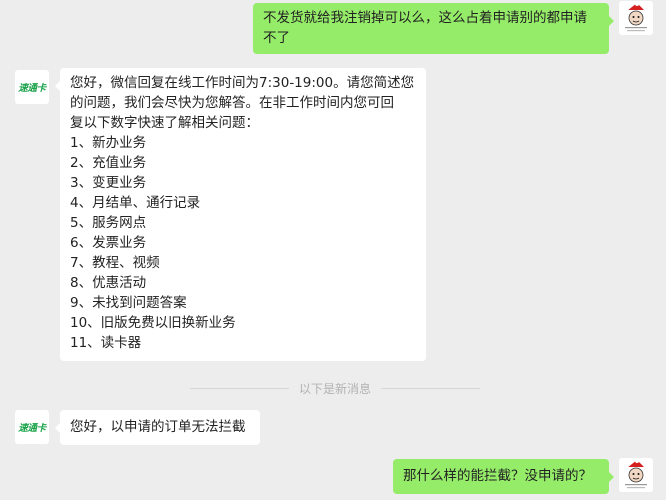 This screenshot has height=500, width=666. I want to click on menu-option-line: 4、月结单、通行记录, so click(135, 203).